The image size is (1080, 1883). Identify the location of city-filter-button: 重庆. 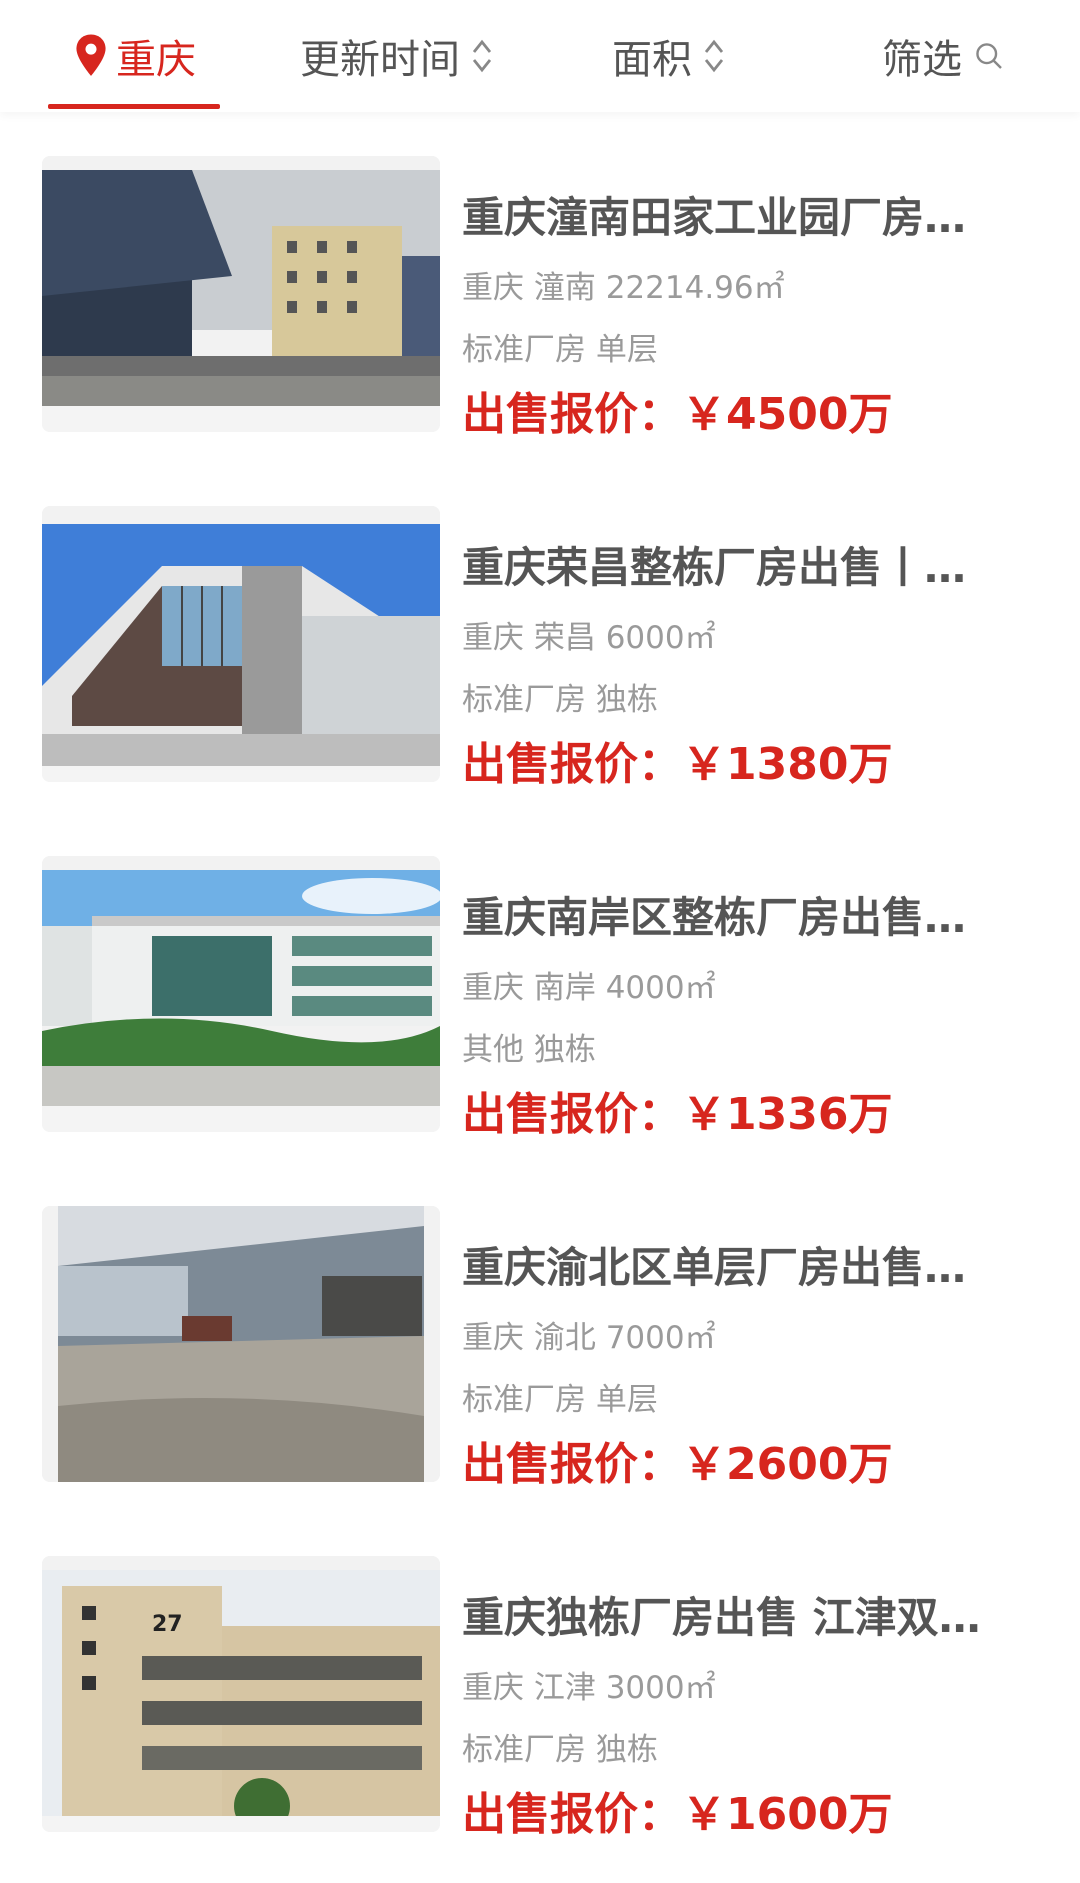
(134, 56).